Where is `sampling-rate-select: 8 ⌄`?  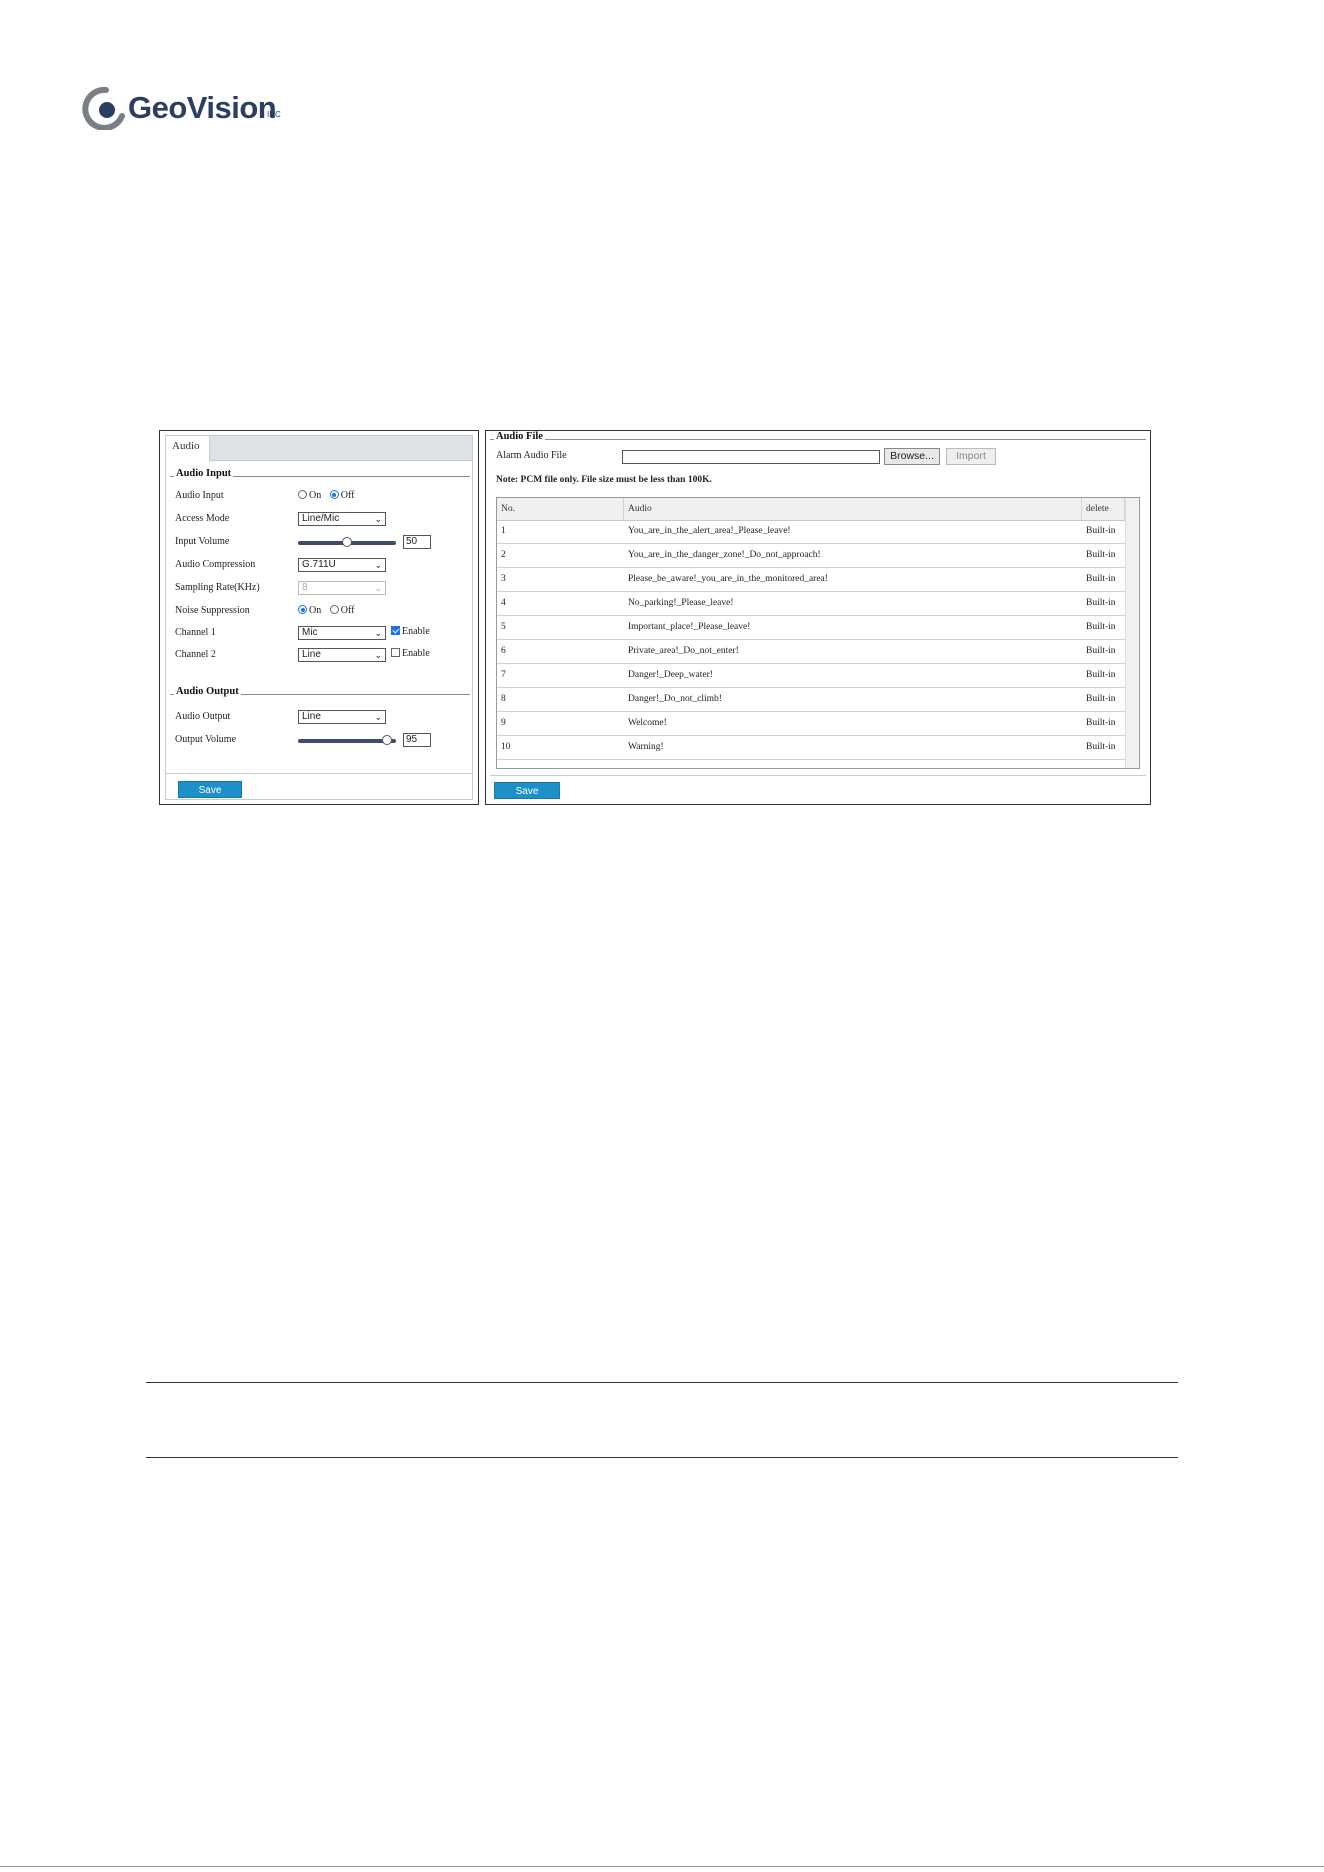
sampling-rate-select: 8 ⌄ is located at coordinates (342, 588).